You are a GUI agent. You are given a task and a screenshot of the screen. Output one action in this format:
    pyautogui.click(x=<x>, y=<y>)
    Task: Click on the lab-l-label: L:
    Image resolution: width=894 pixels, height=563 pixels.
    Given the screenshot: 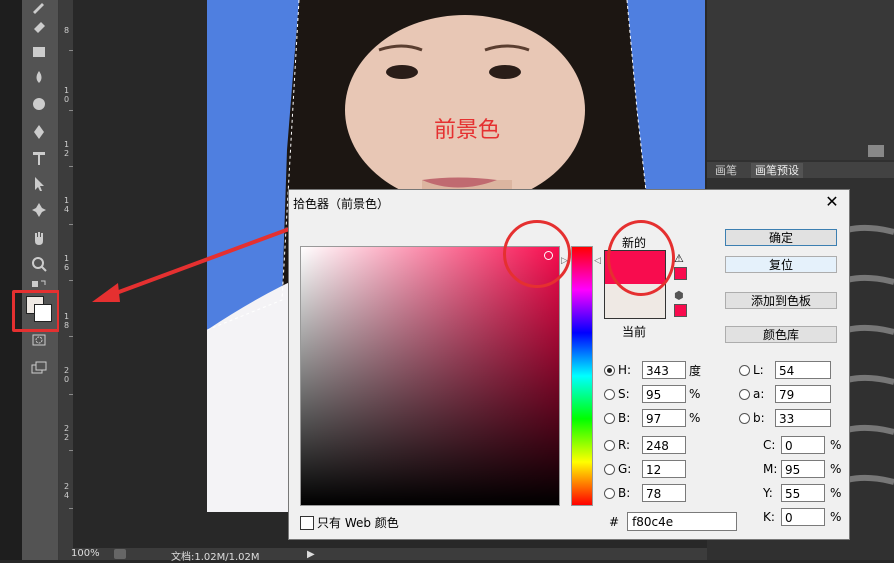 What is the action you would take?
    pyautogui.click(x=758, y=370)
    